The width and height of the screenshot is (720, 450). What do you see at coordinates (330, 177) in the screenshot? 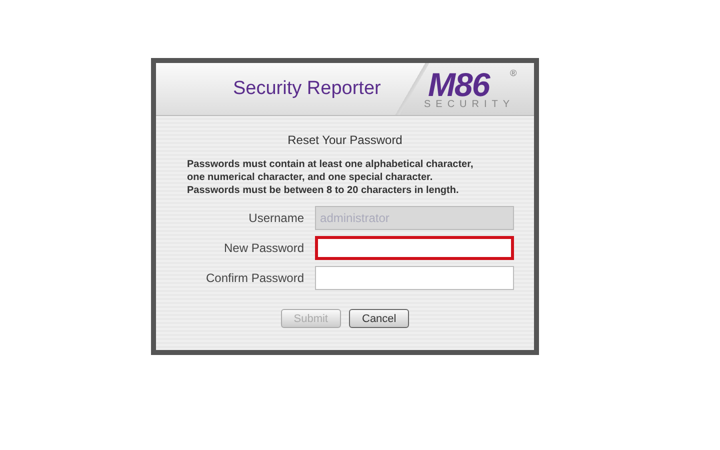
I see `password-rules: Passwords must contain at least one alphabetical character, one numerical character, and one special character. Passwords must be between 8 to 20 characters in length.` at bounding box center [330, 177].